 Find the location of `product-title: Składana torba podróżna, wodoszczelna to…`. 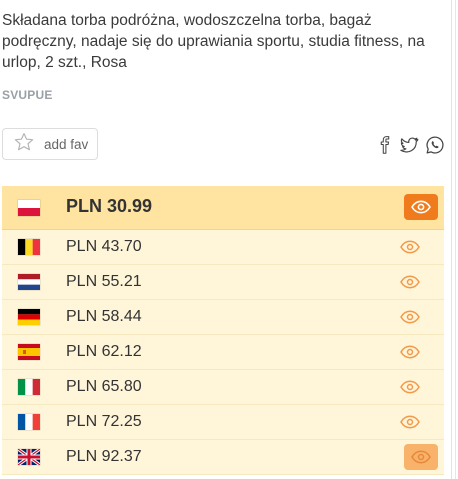

product-title: Składana torba podróżna, wodoszczelna to… is located at coordinates (222, 41).